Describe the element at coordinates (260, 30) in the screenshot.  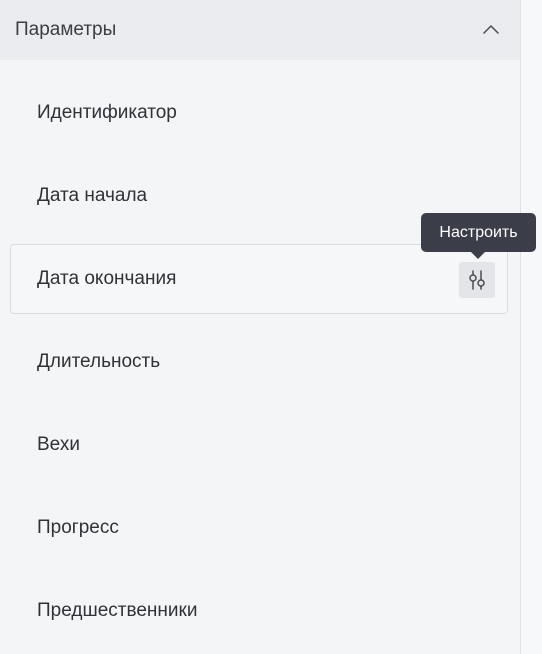
I see `section-header-parameters: Параметры` at that location.